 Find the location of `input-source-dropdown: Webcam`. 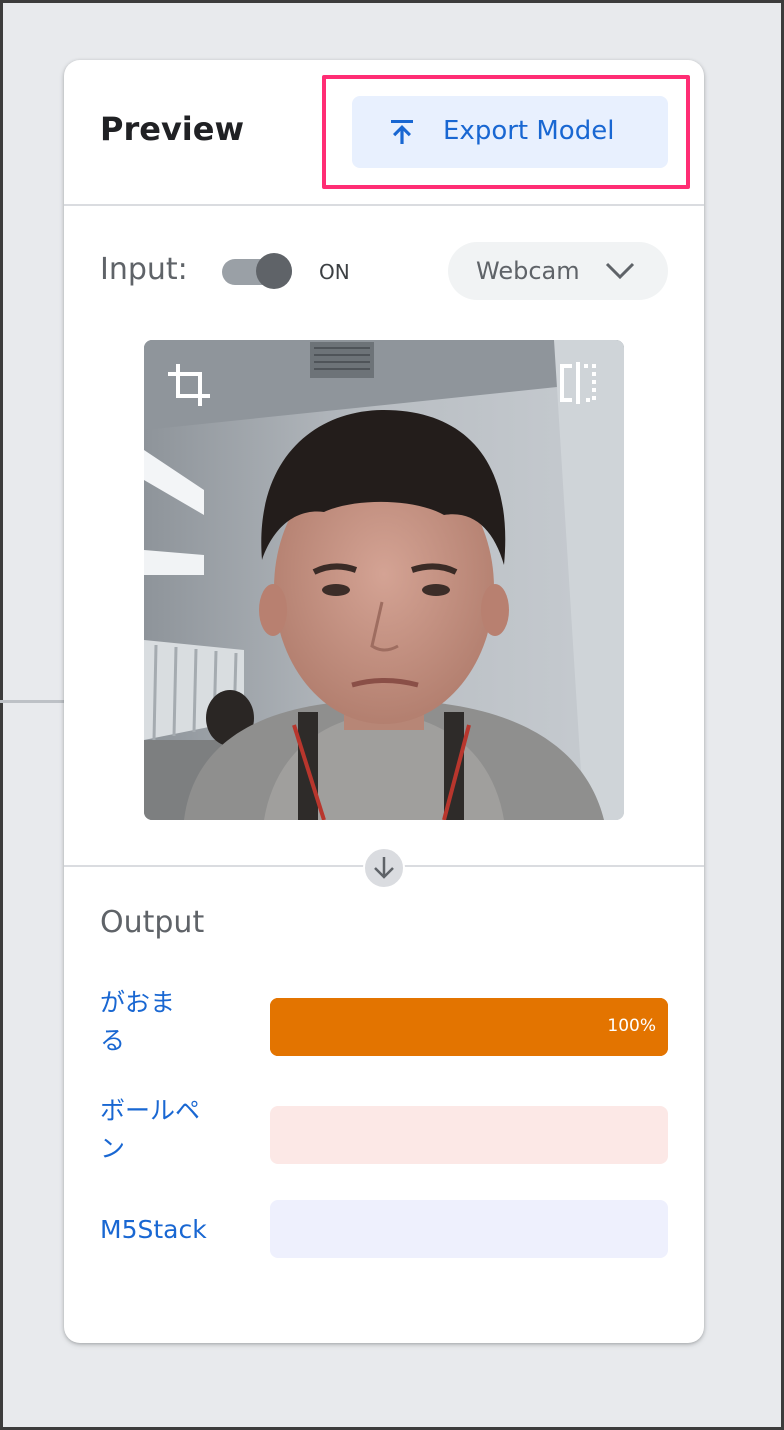

input-source-dropdown: Webcam is located at coordinates (558, 271).